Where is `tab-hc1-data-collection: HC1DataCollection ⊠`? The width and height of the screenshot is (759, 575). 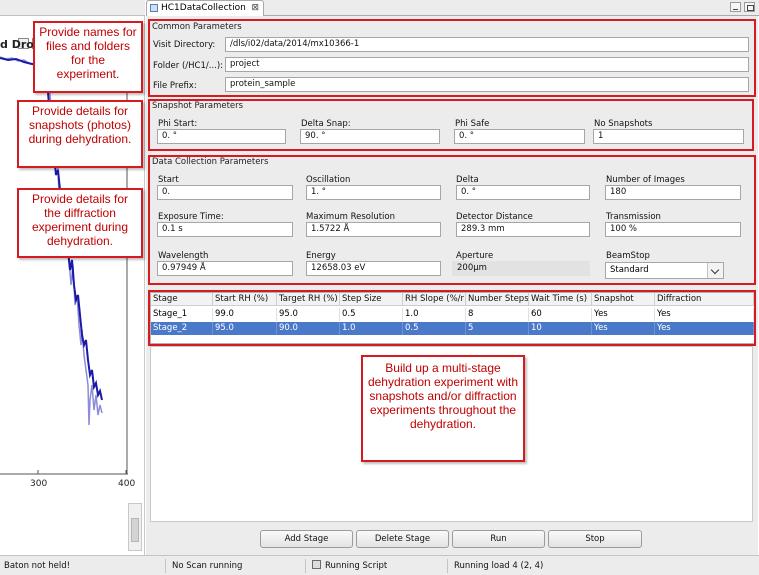 tab-hc1-data-collection: HC1DataCollection ⊠ is located at coordinates (205, 8).